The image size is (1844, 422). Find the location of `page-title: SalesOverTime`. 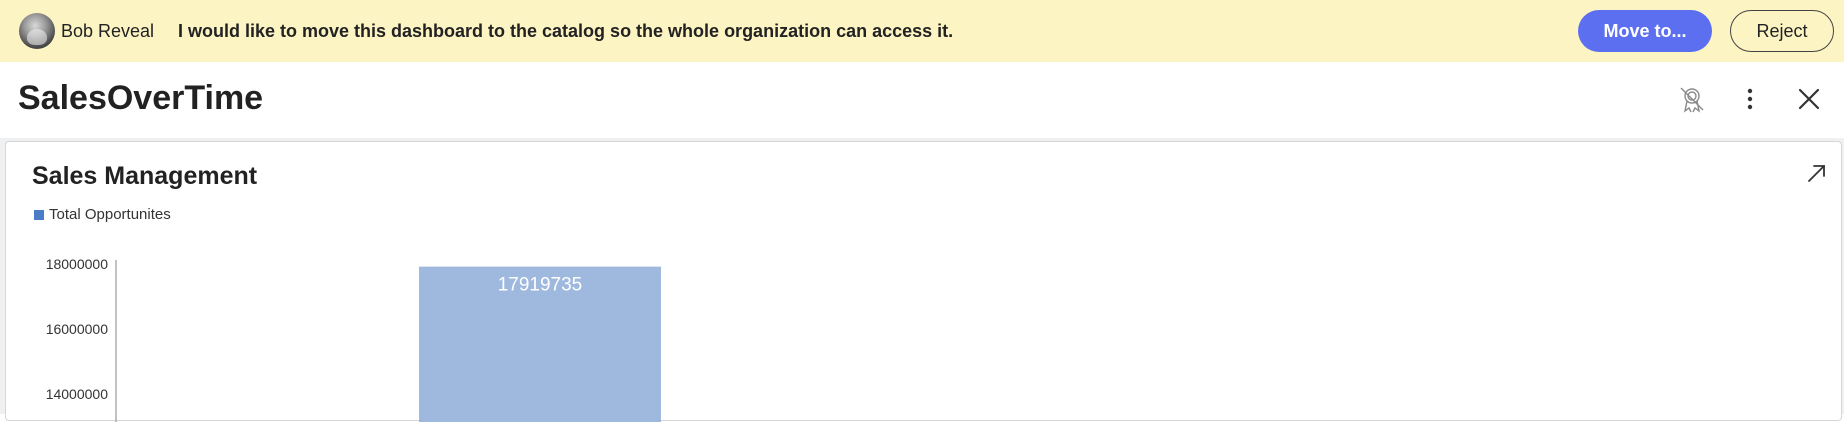

page-title: SalesOverTime is located at coordinates (141, 98).